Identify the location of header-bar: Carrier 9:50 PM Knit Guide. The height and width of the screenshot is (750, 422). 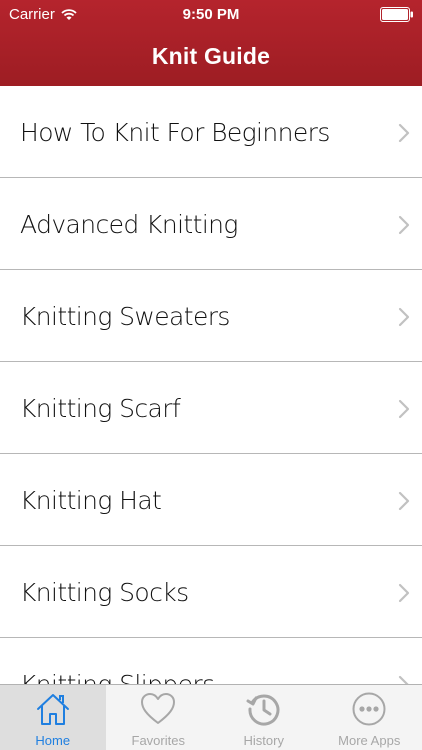
(211, 43).